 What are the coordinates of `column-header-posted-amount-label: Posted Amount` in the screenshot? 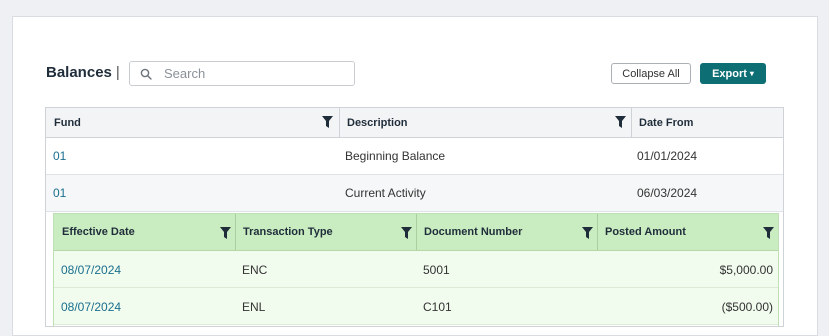 It's located at (645, 232).